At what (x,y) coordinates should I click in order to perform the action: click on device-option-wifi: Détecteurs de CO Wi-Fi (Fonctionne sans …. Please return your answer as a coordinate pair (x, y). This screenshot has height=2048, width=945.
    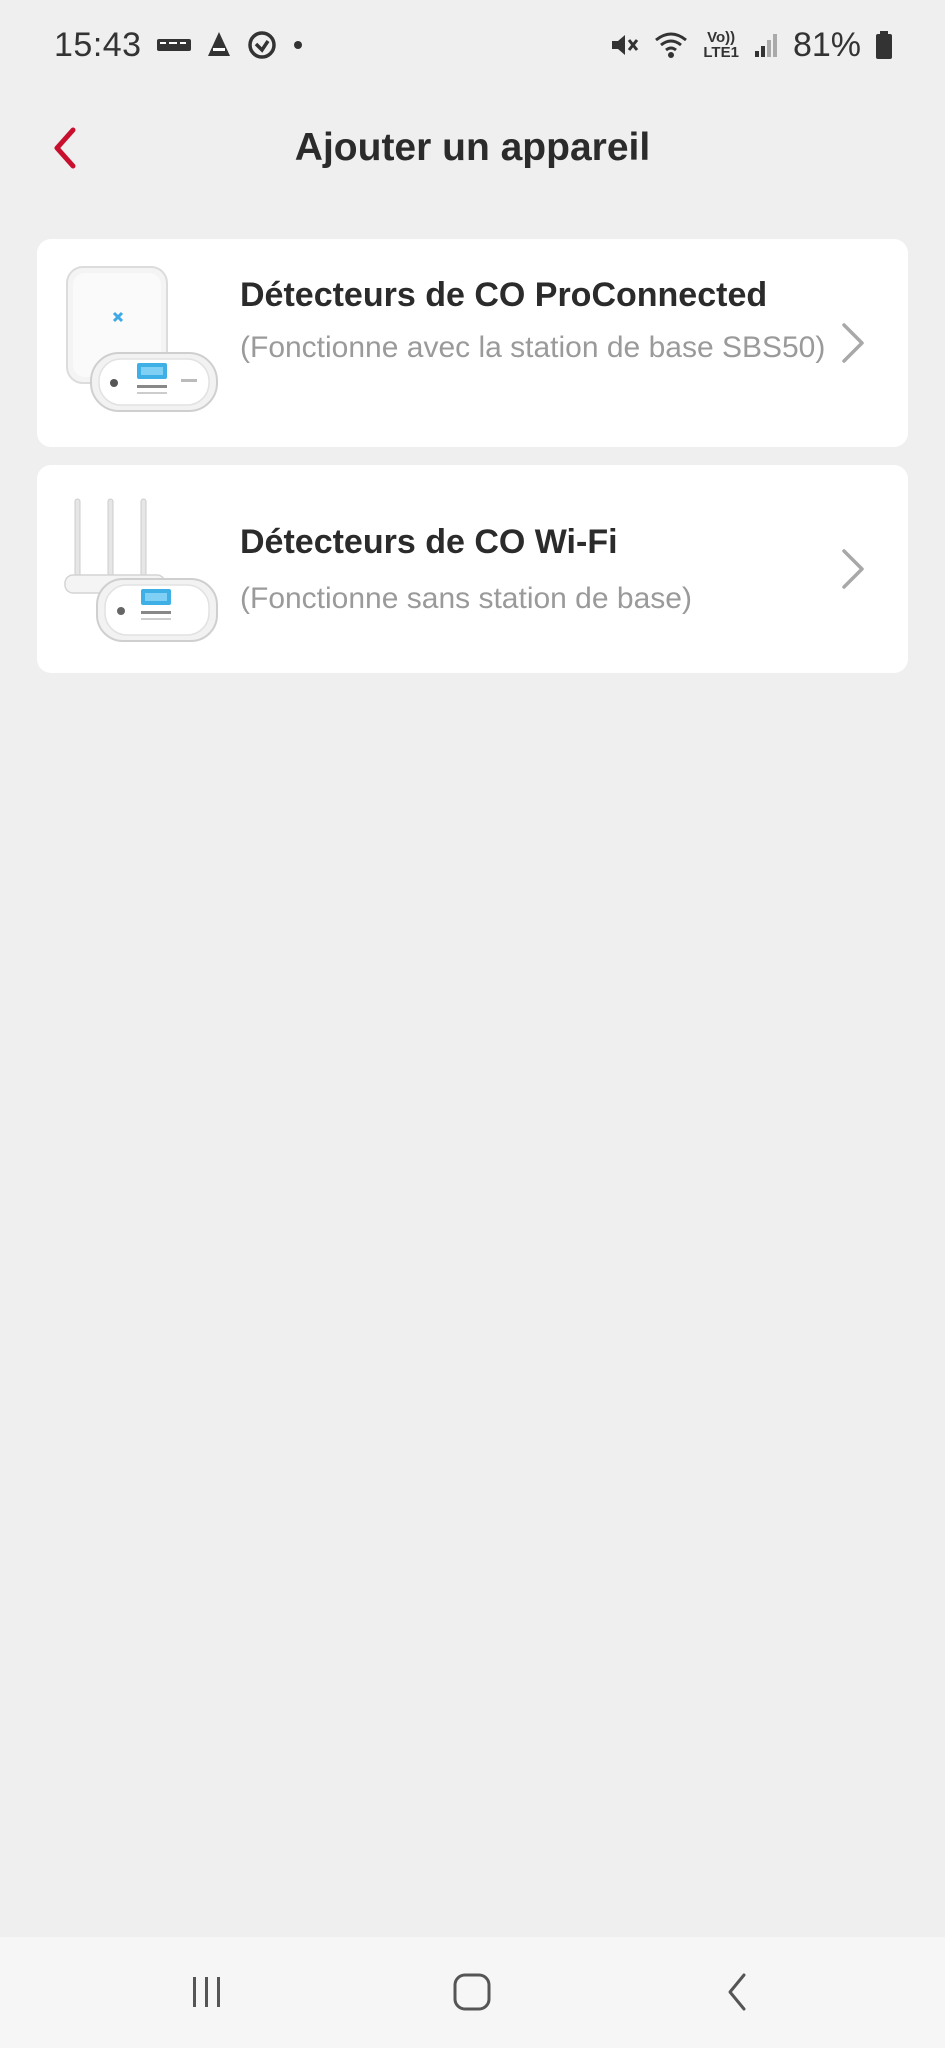
    Looking at the image, I should click on (472, 569).